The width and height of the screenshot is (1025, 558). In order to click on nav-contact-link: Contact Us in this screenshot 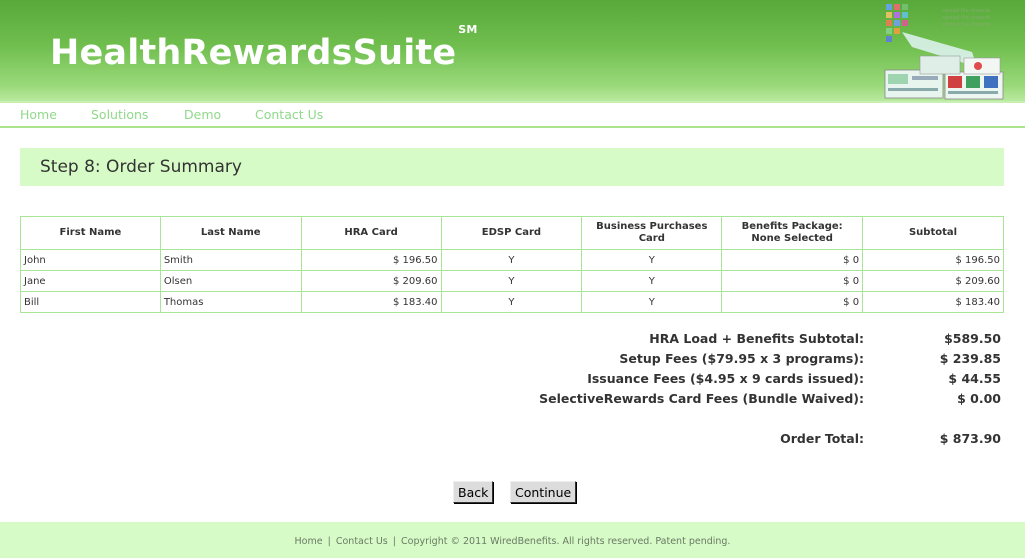, I will do `click(289, 114)`.